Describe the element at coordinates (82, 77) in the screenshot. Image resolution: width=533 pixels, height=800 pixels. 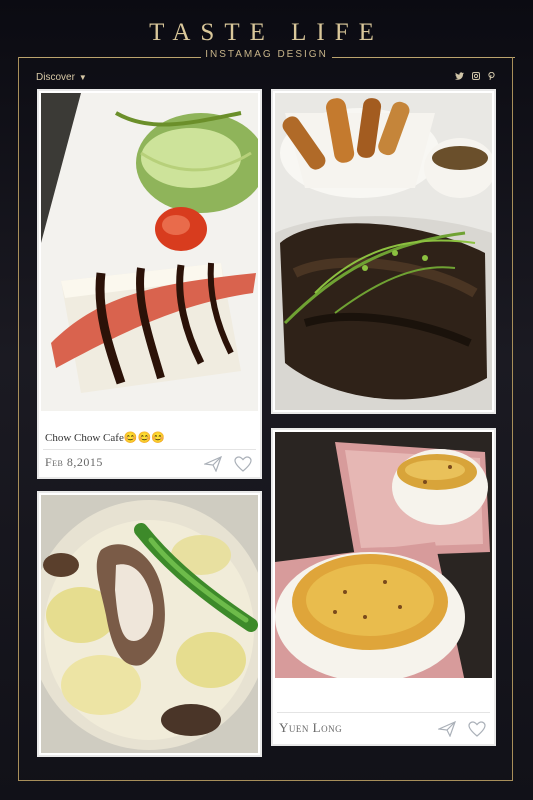
I see `chevron-down-icon: ▼` at that location.